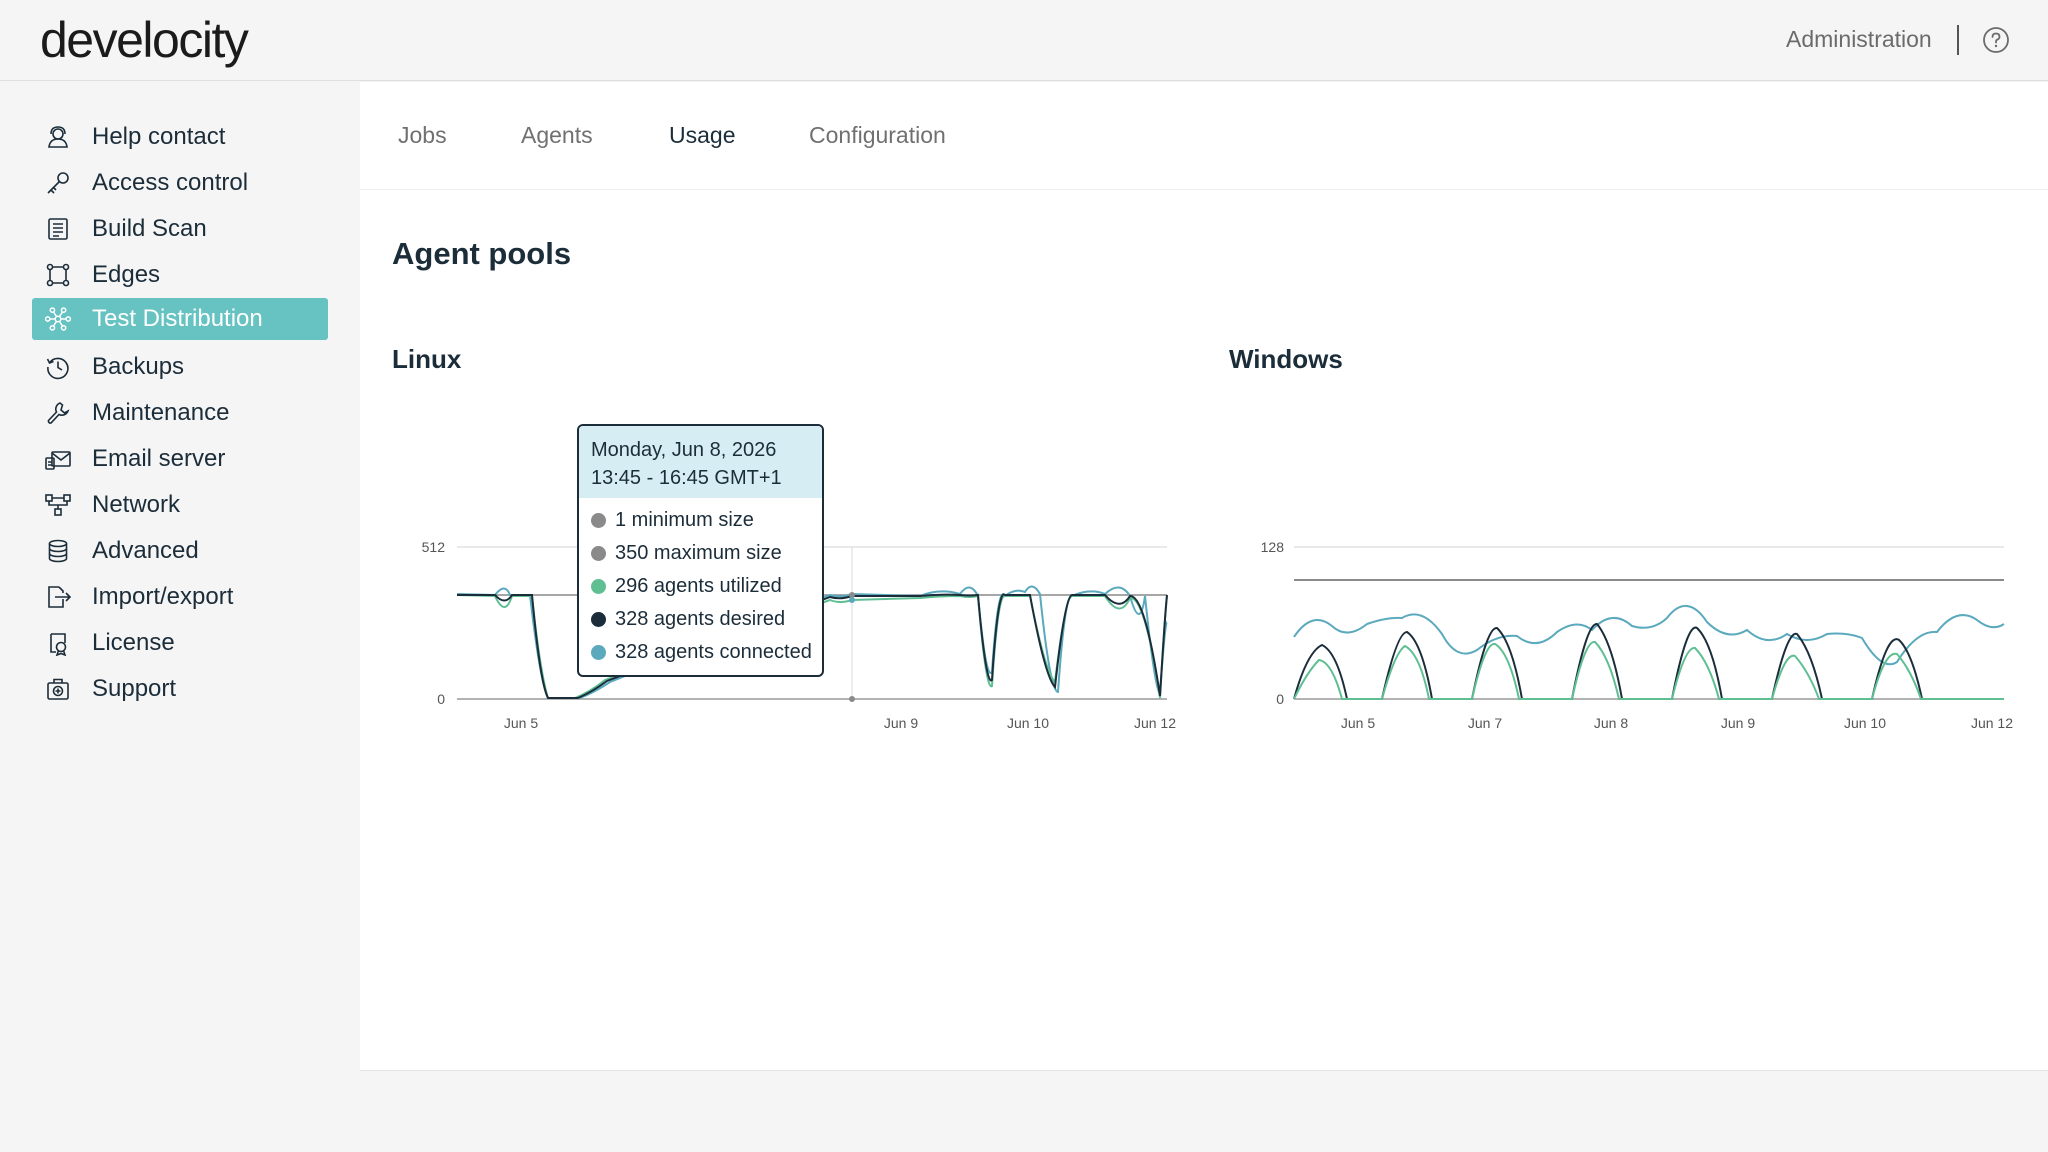 The image size is (2048, 1152). Describe the element at coordinates (163, 596) in the screenshot. I see `sidebar-item-label: Import/export` at that location.